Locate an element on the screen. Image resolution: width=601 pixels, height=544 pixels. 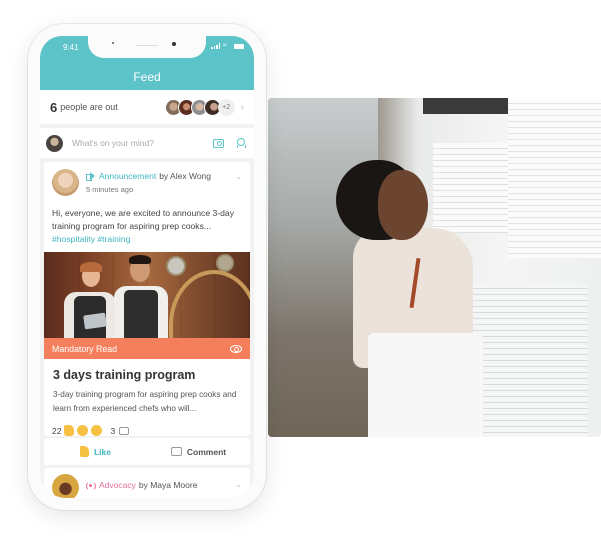
comment-label: Comment is located at coordinates (206, 451).